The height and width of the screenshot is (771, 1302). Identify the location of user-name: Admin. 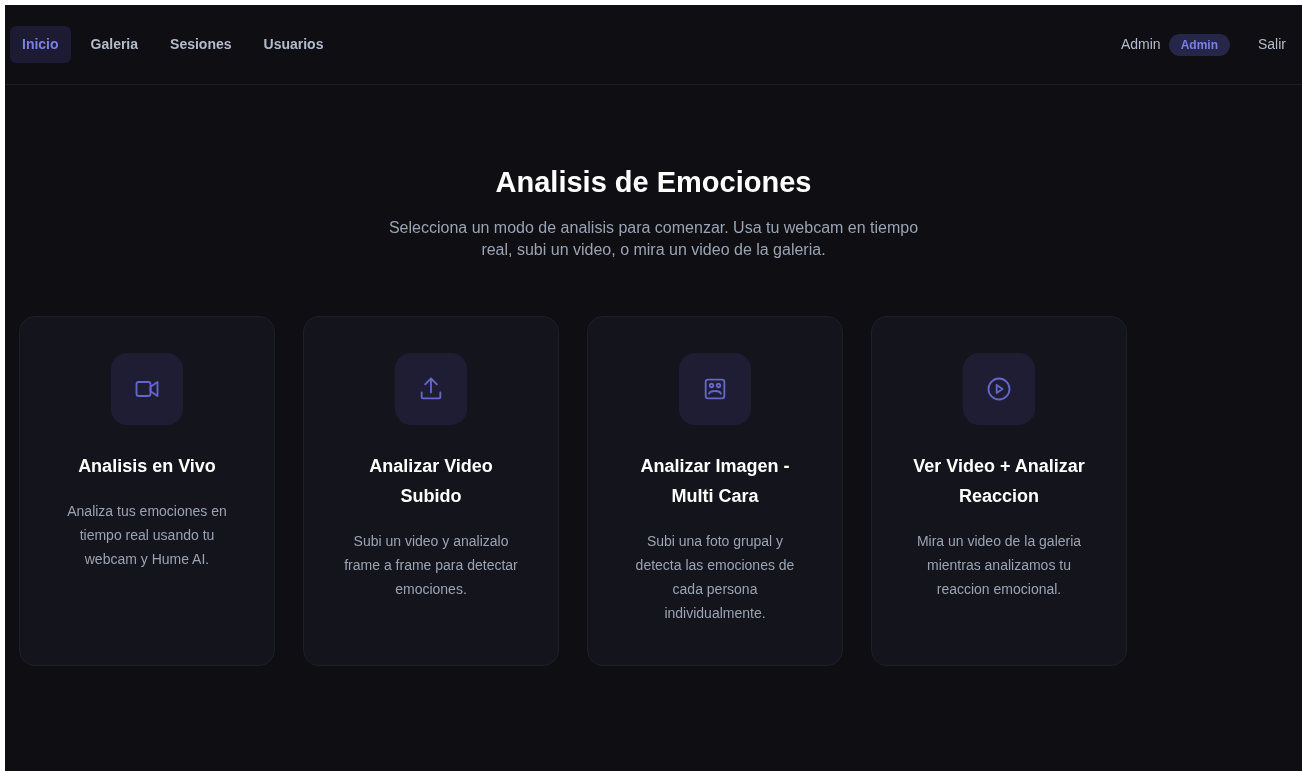
(1140, 44).